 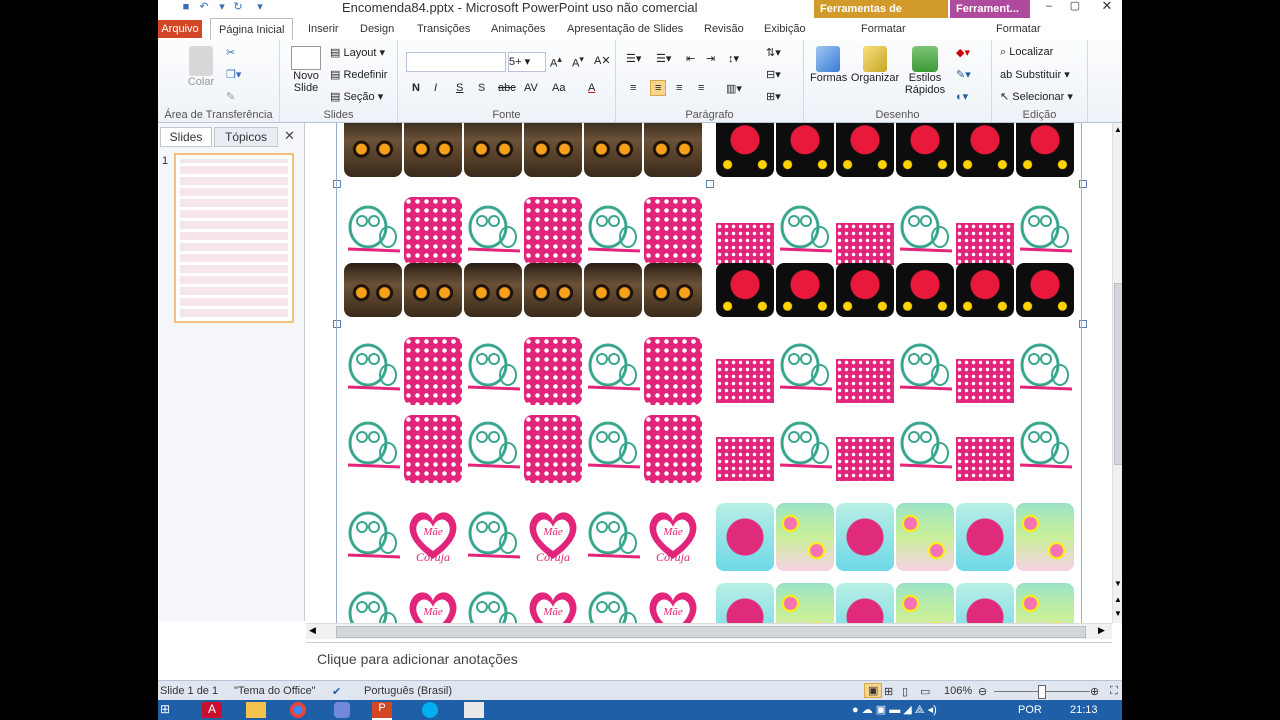 I want to click on reset-button: ▤ Redefinir, so click(x=358, y=74).